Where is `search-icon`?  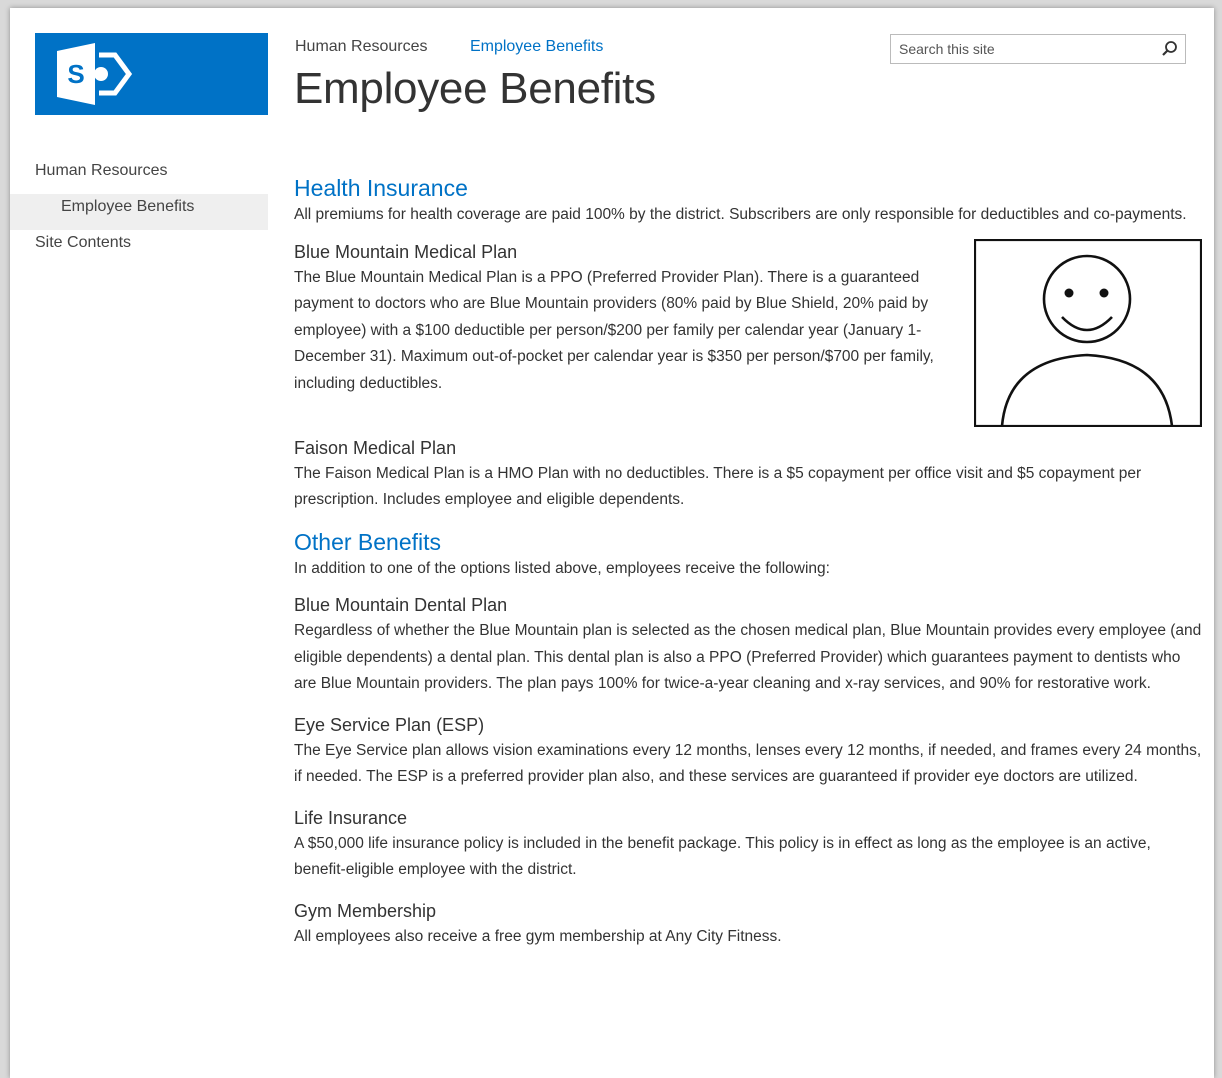
search-icon is located at coordinates (1170, 51).